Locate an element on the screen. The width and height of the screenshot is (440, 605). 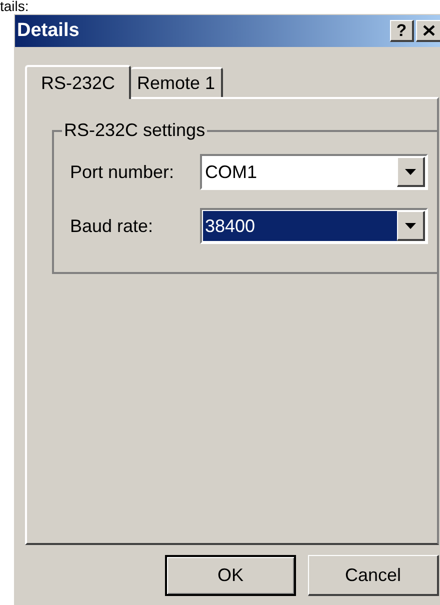
caption-text: tails: is located at coordinates (15, 6).